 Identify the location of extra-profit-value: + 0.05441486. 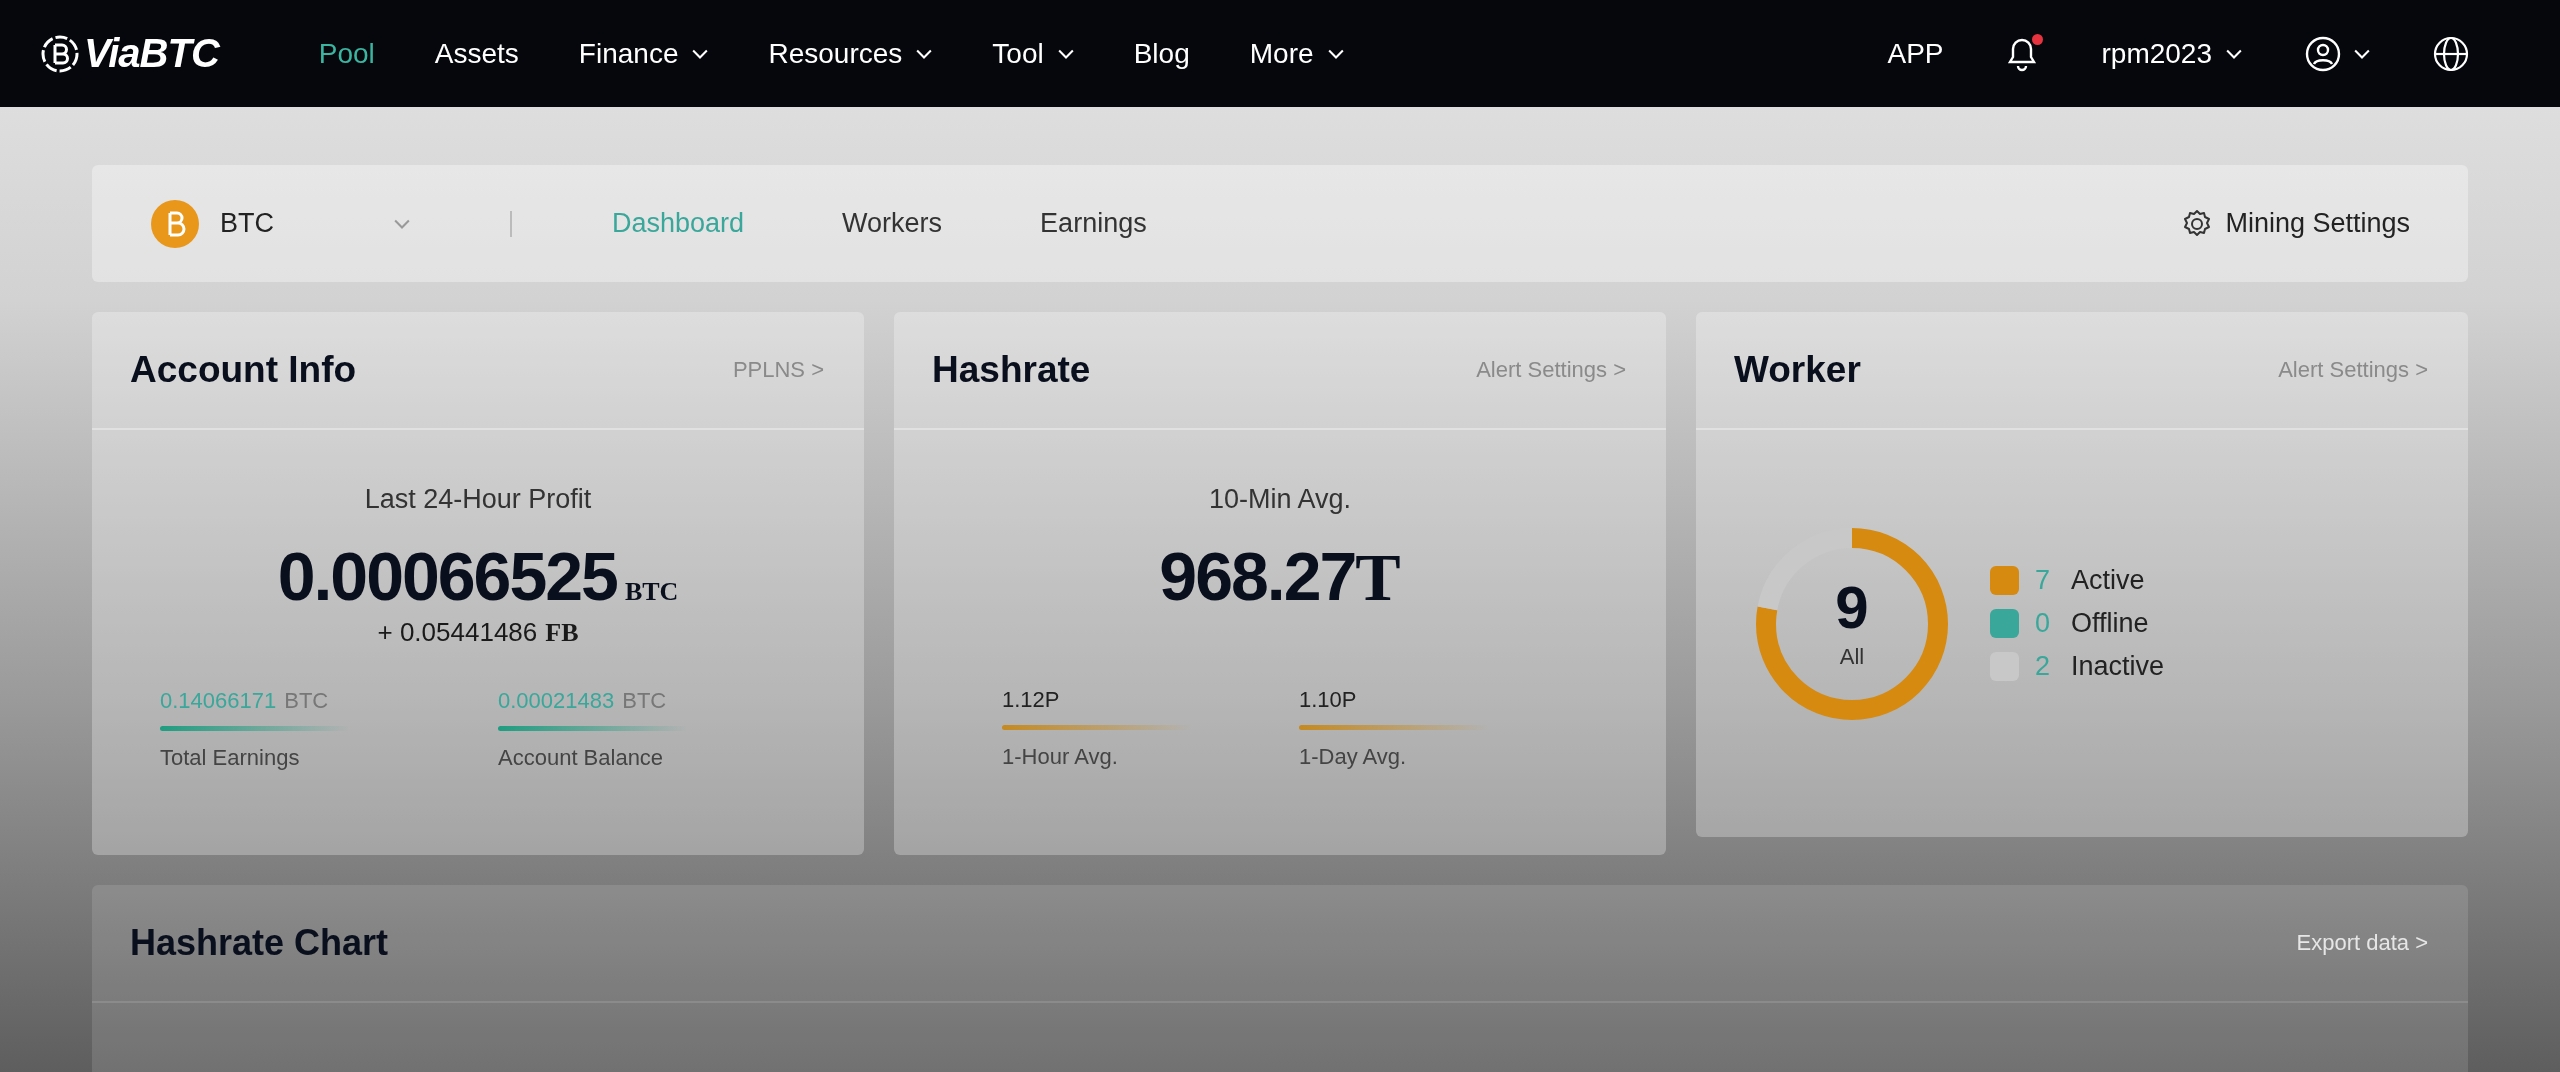
(457, 632).